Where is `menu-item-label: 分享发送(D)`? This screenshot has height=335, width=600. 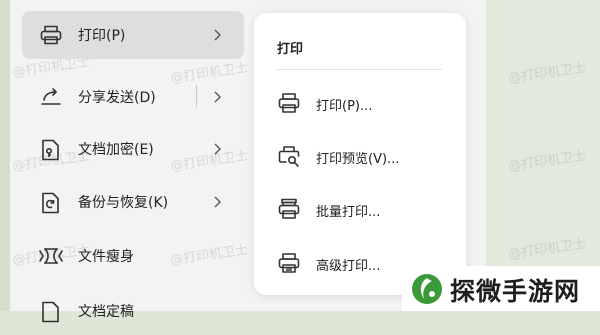
menu-item-label: 分享发送(D) is located at coordinates (117, 98).